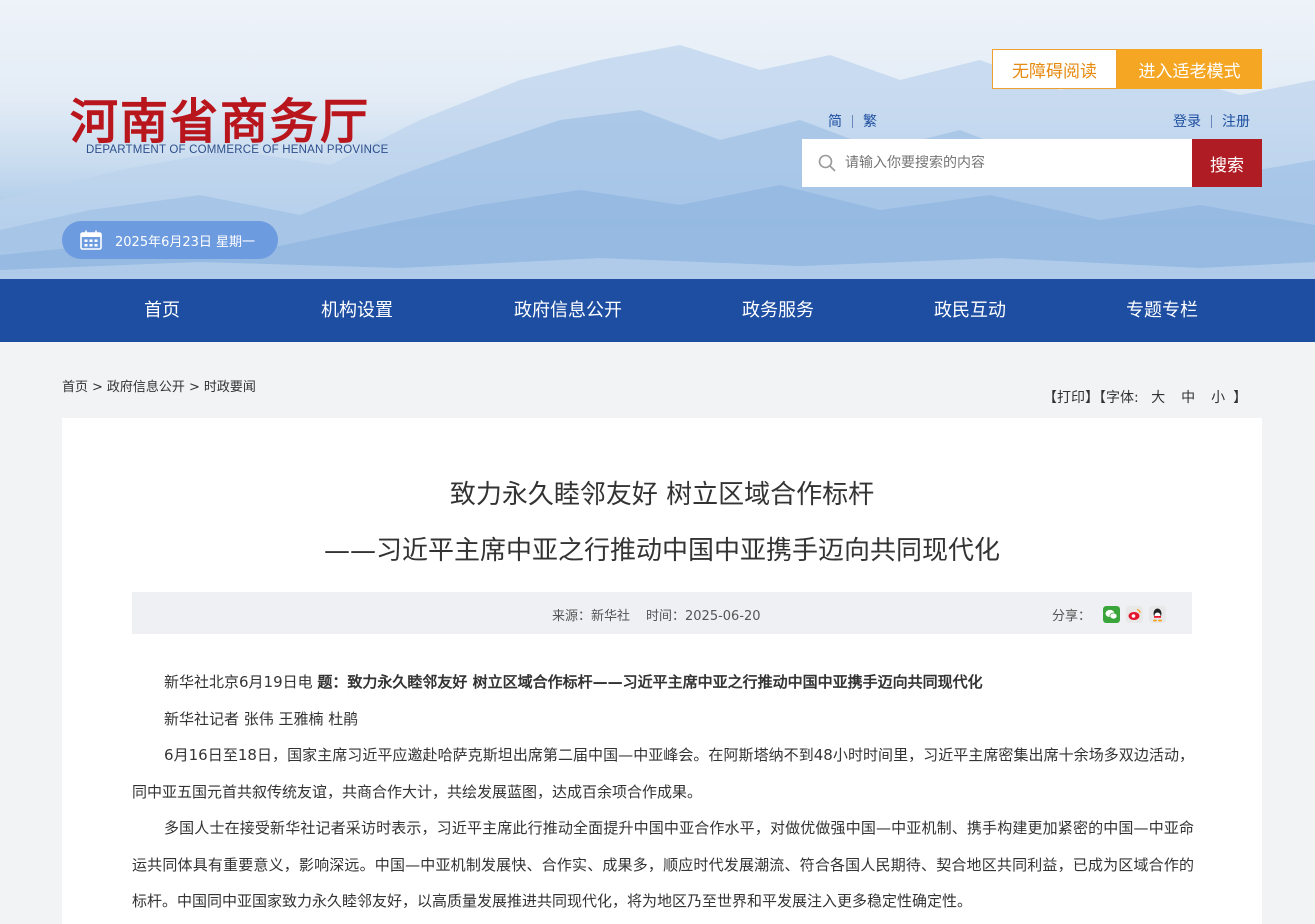 This screenshot has width=1315, height=924. Describe the element at coordinates (1145, 397) in the screenshot. I see `article-tools: 【打印】【字体: 大中小】` at that location.